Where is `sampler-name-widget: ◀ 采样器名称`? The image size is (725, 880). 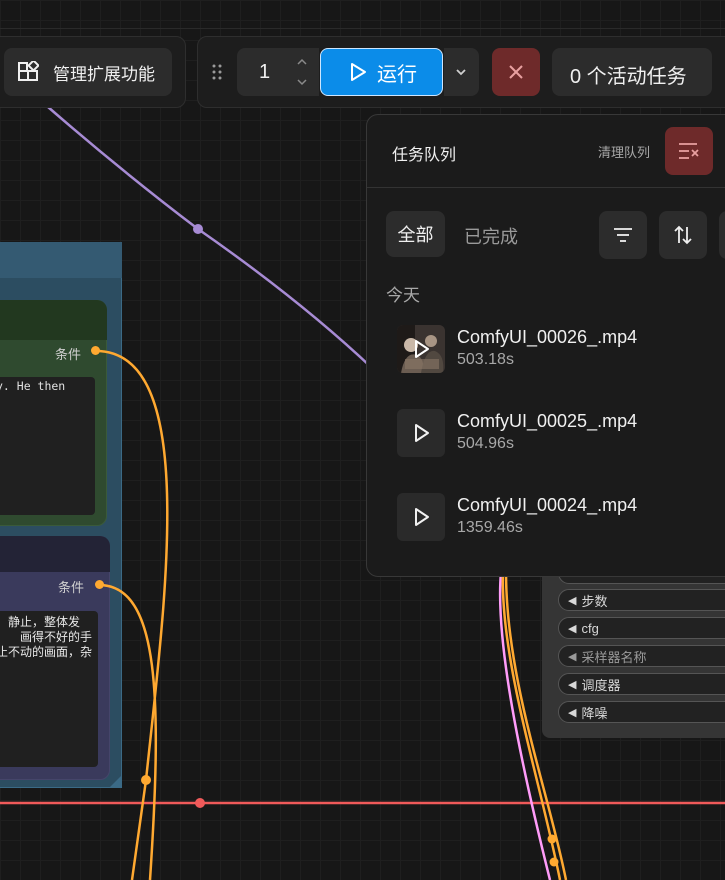
sampler-name-widget: ◀ 采样器名称 is located at coordinates (641, 656).